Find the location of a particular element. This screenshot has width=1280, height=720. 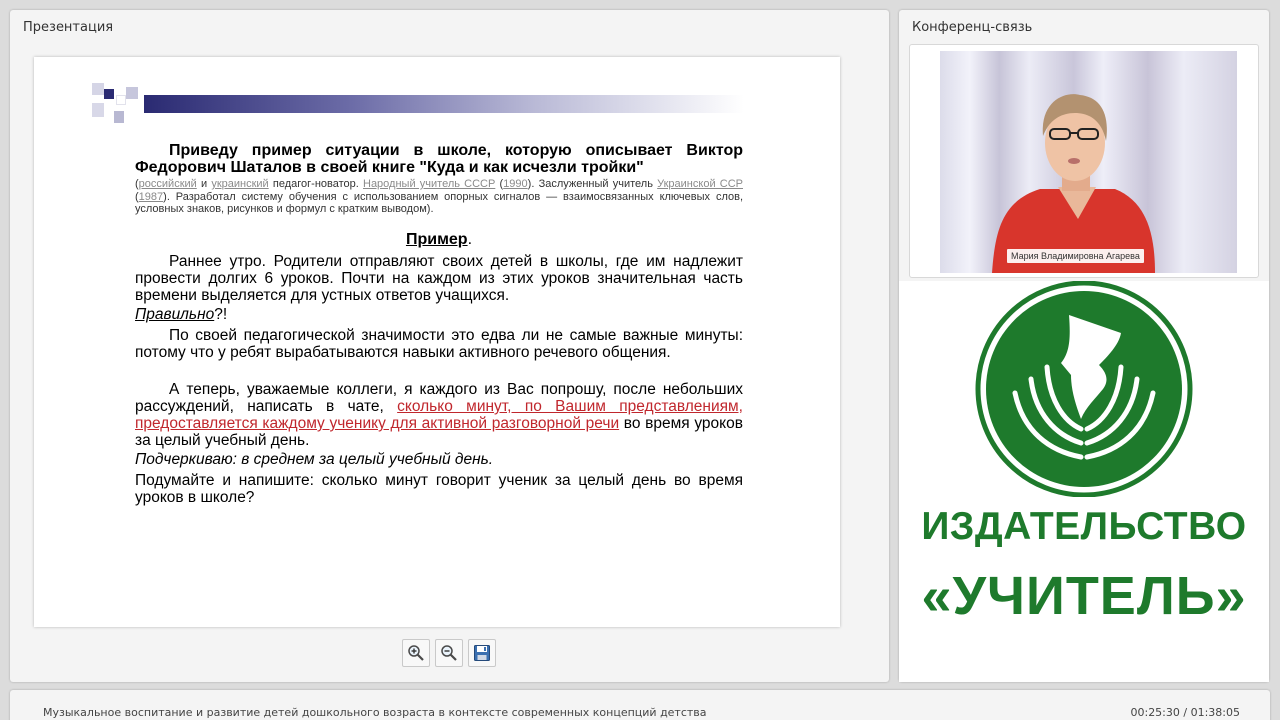

link-ukrainian: украинский is located at coordinates (239, 184).